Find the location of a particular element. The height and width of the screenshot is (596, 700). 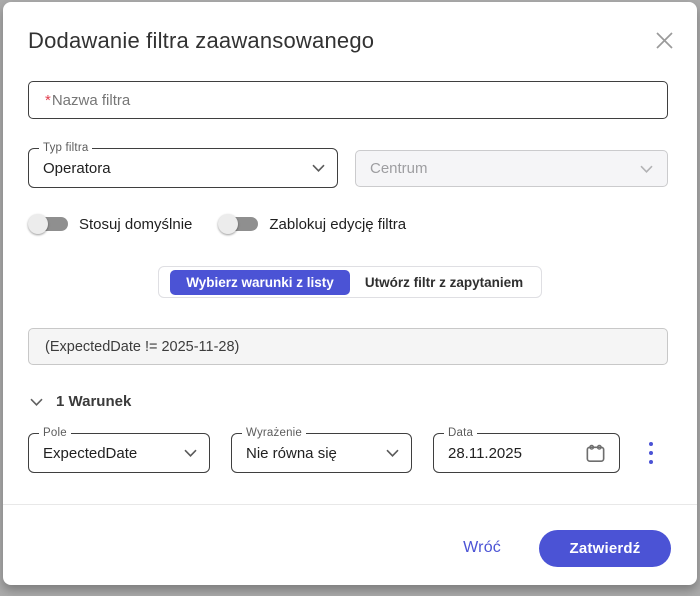

tab-create-query: Utwórz filtr z zapytaniem is located at coordinates (444, 282).